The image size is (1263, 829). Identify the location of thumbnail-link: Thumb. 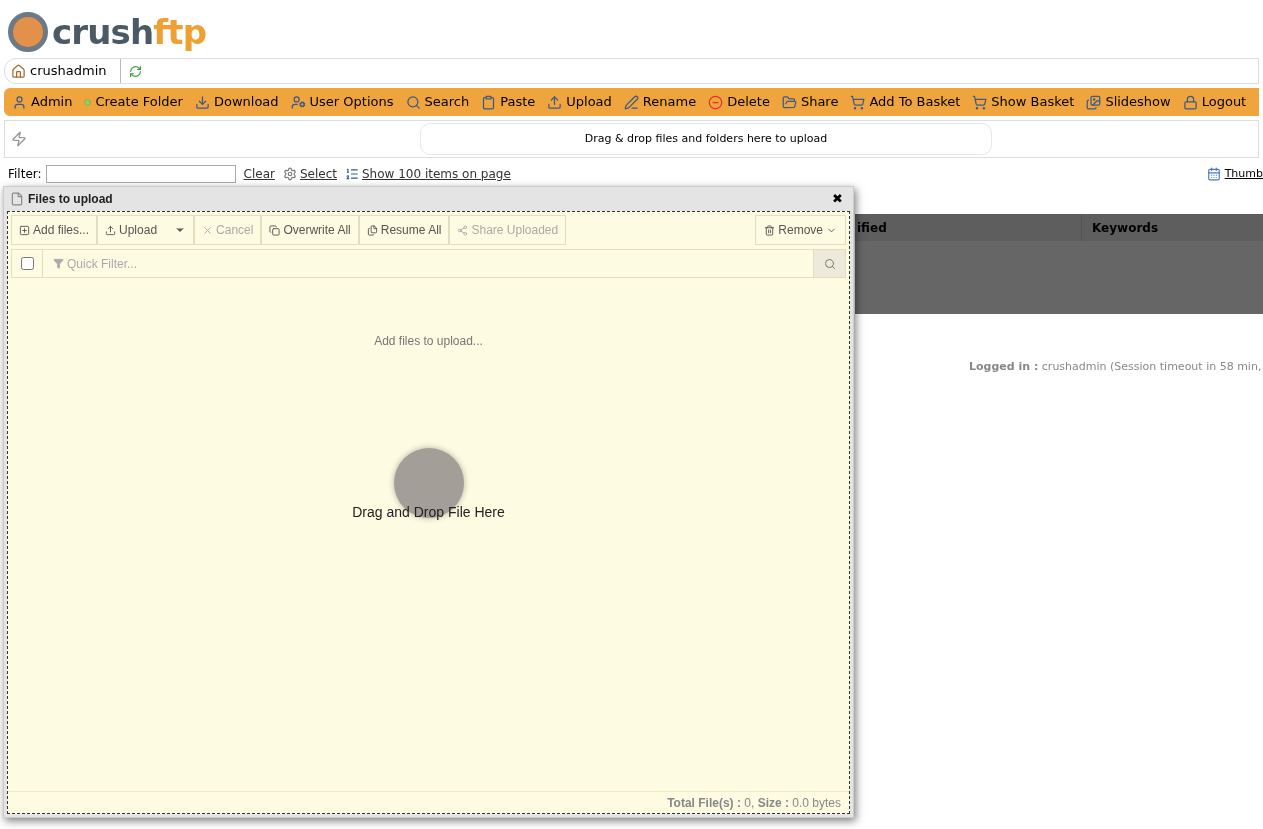
(1234, 174).